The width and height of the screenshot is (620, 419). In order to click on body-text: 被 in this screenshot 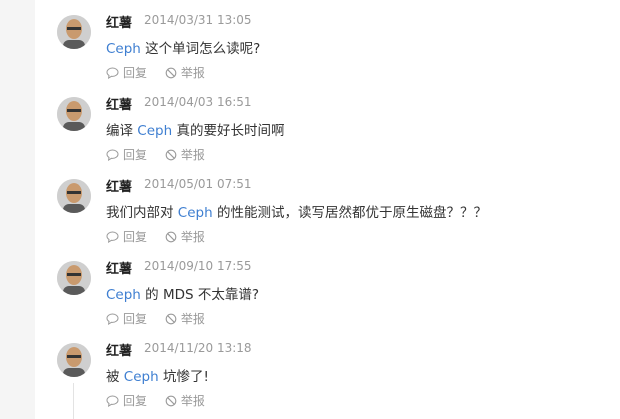, I will do `click(115, 377)`.